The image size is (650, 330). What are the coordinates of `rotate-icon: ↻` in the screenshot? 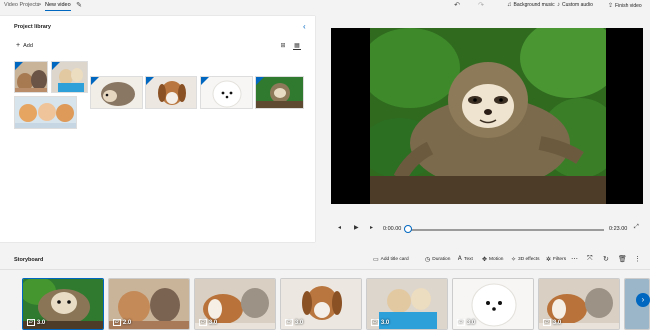 It's located at (606, 259).